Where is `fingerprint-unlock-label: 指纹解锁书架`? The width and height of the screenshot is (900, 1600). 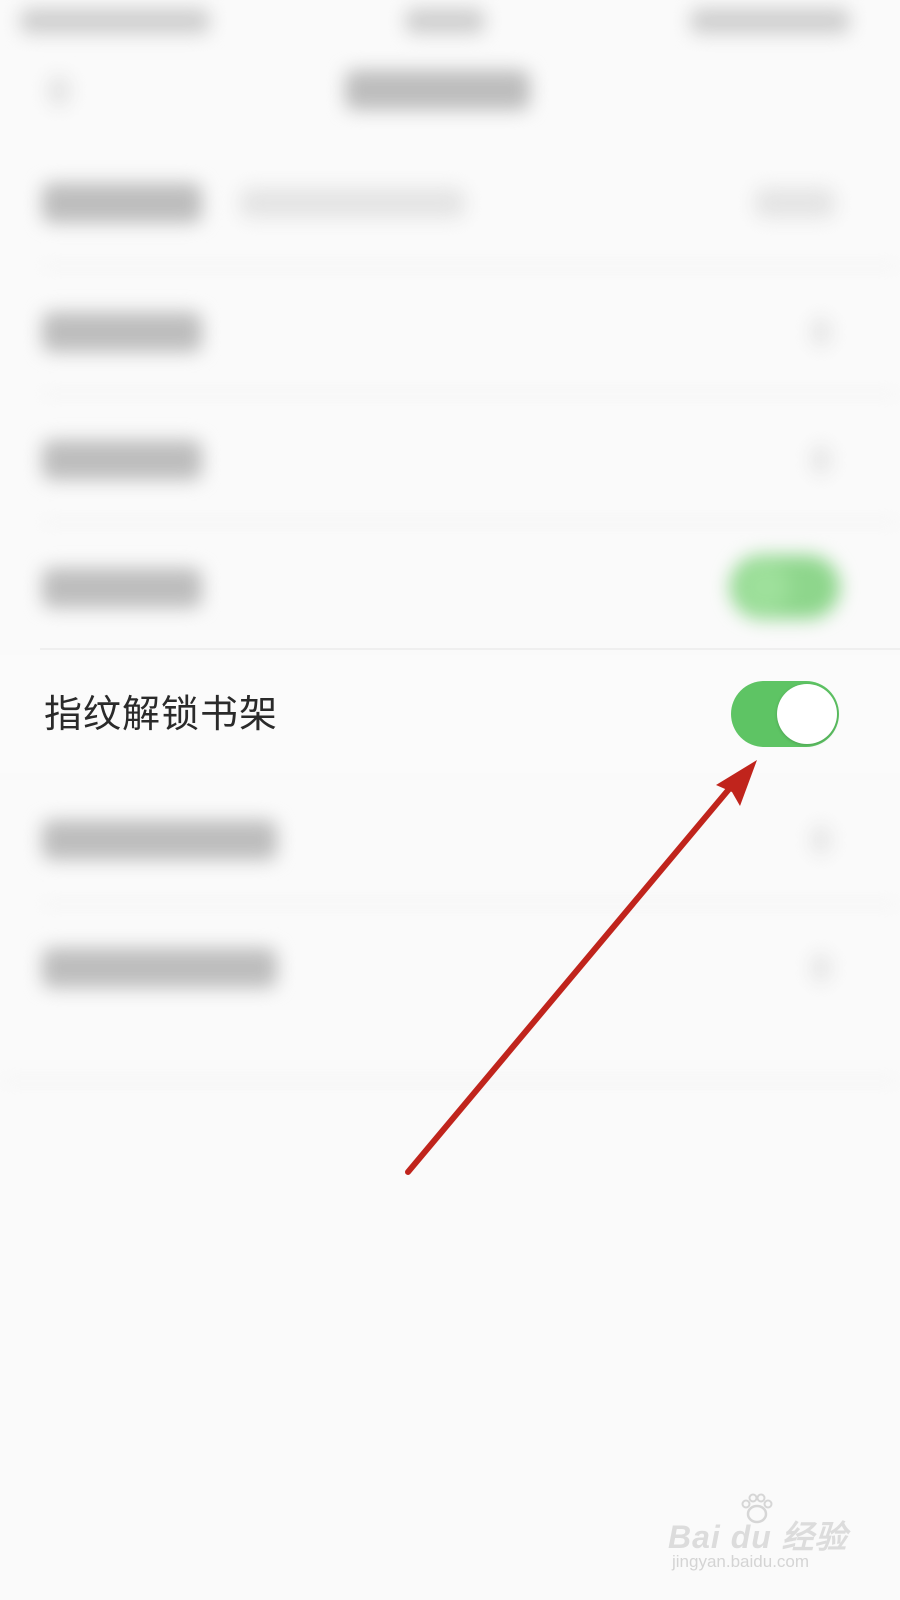
fingerprint-unlock-label: 指纹解锁书架 is located at coordinates (161, 714).